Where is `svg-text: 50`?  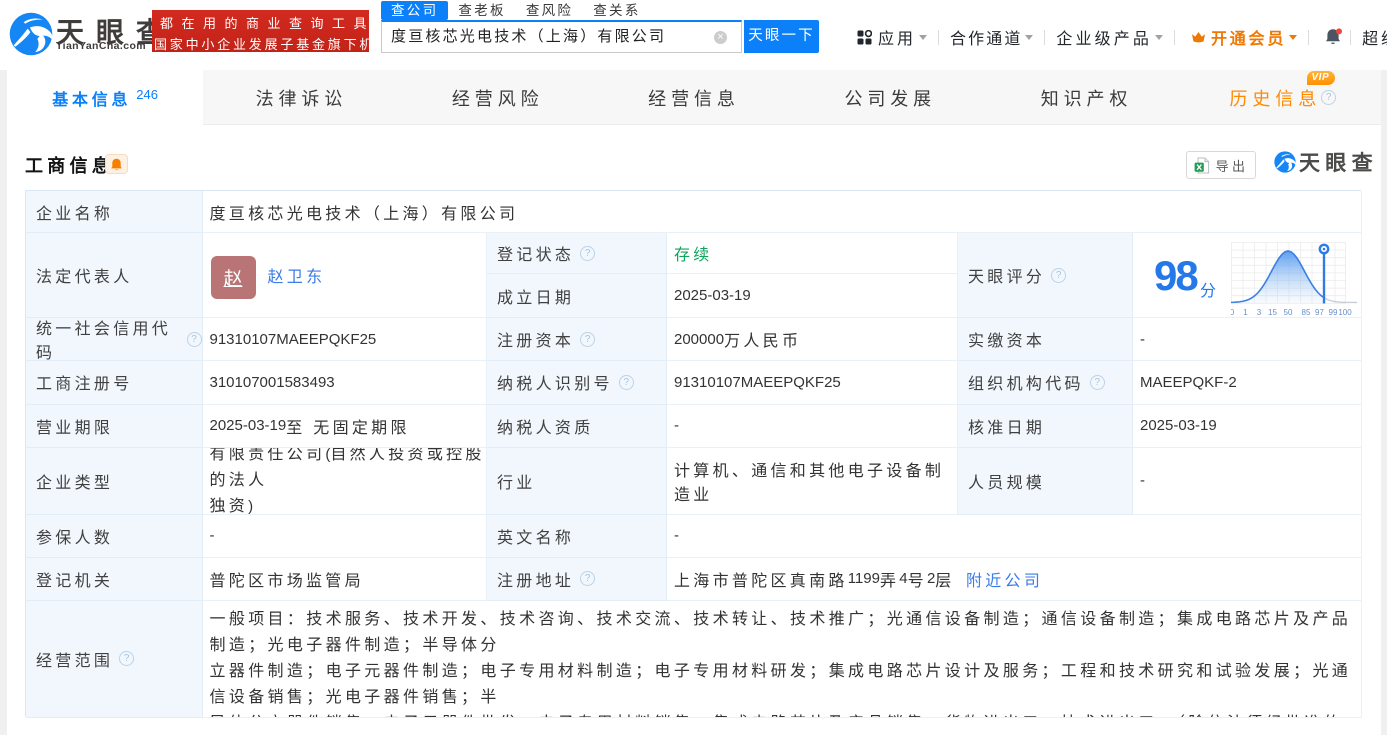 svg-text: 50 is located at coordinates (1288, 312).